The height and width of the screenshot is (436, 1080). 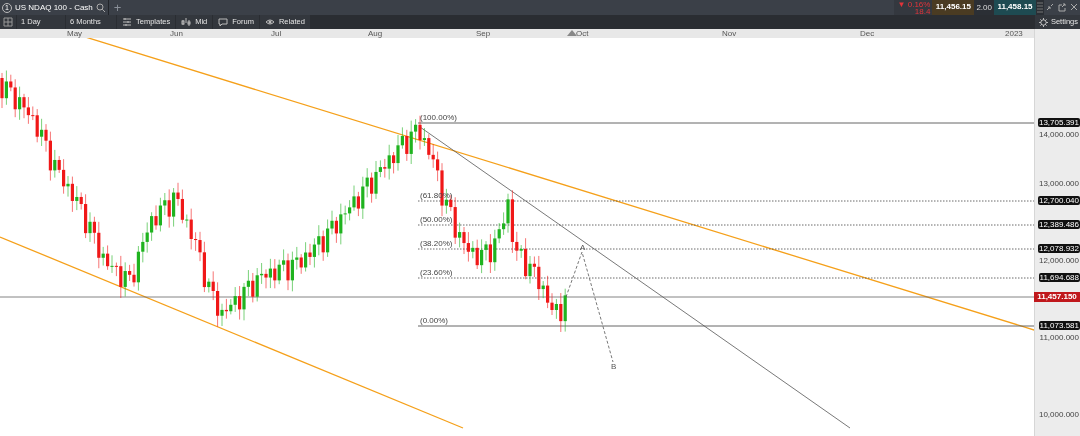 What do you see at coordinates (922, 11) in the screenshot?
I see `change-value: 18.4` at bounding box center [922, 11].